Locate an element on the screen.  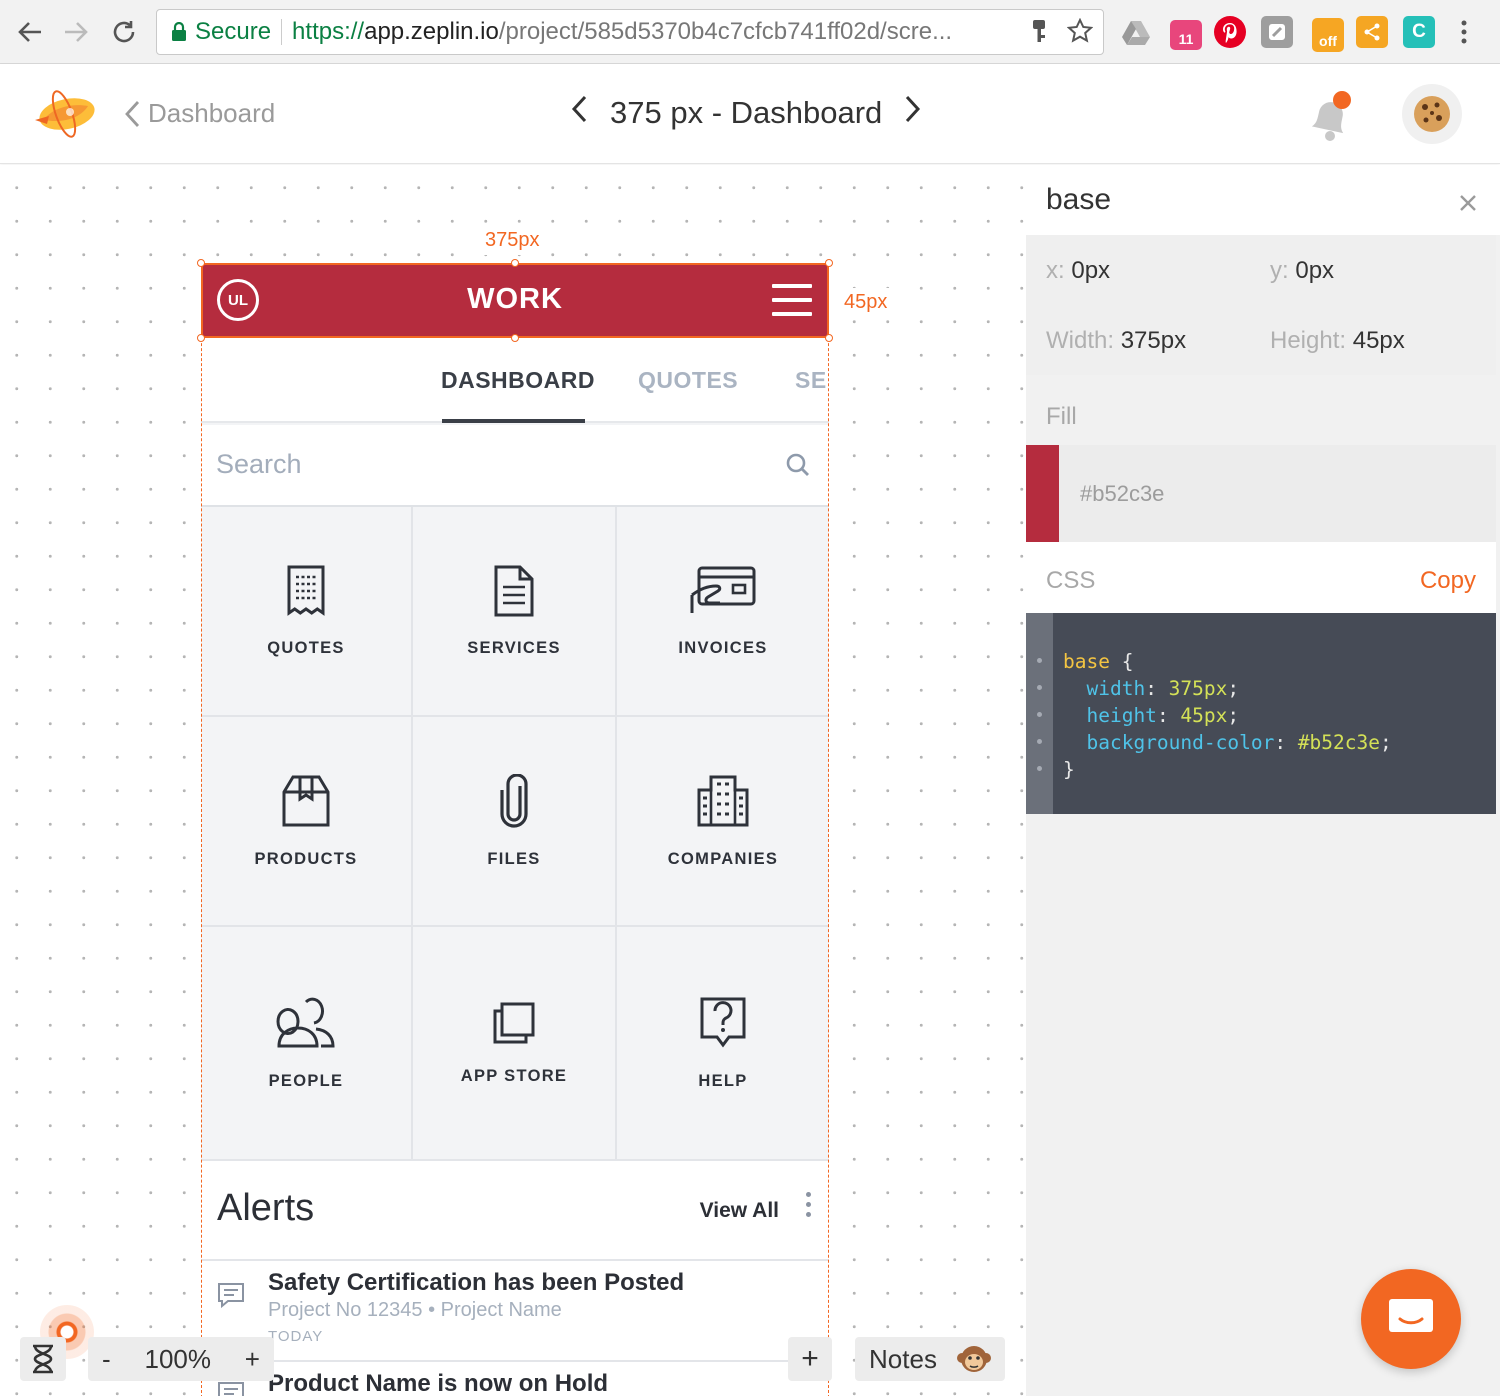
add-note-button: + is located at coordinates (810, 1359).